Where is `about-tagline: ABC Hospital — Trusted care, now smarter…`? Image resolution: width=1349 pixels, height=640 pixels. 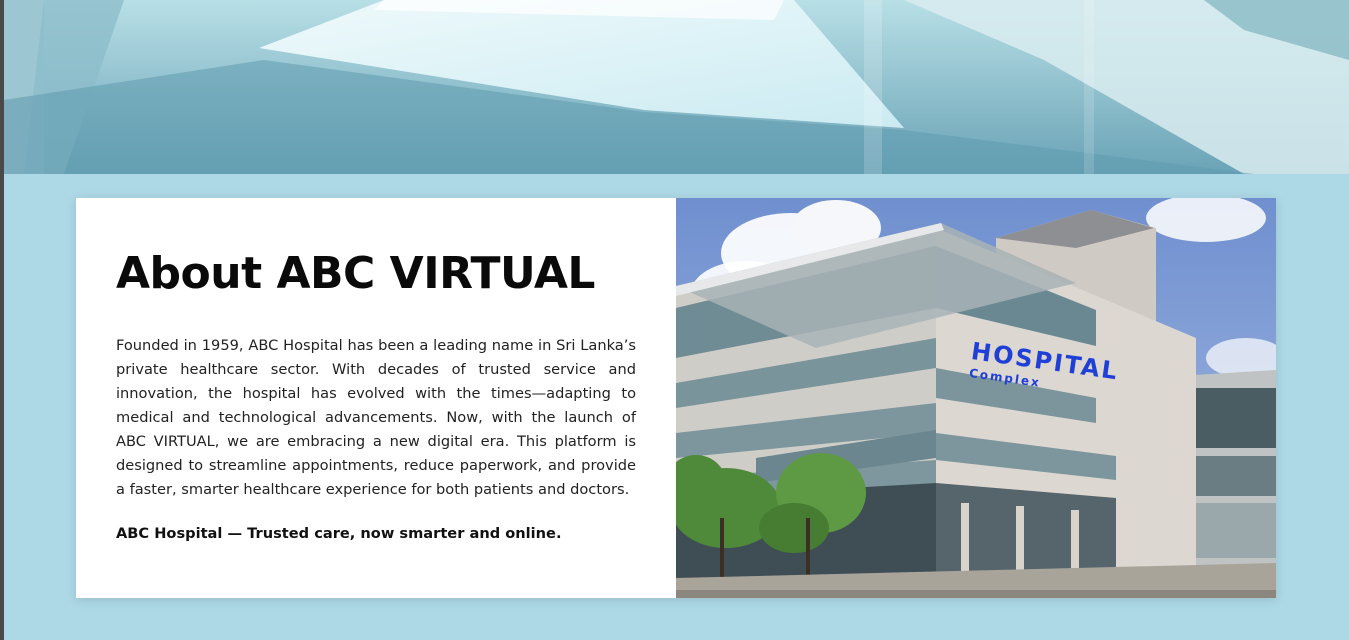 about-tagline: ABC Hospital — Trusted care, now smarter… is located at coordinates (339, 533).